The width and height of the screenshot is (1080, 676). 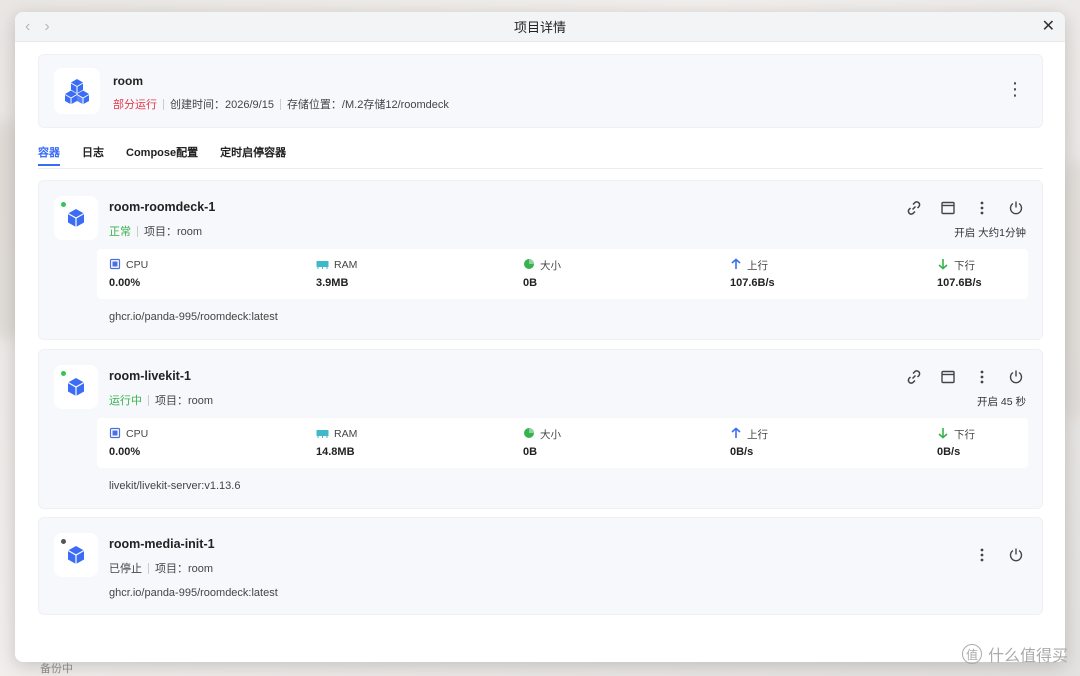 I want to click on stat-ram: RAM 3.9MB, so click(x=336, y=273).